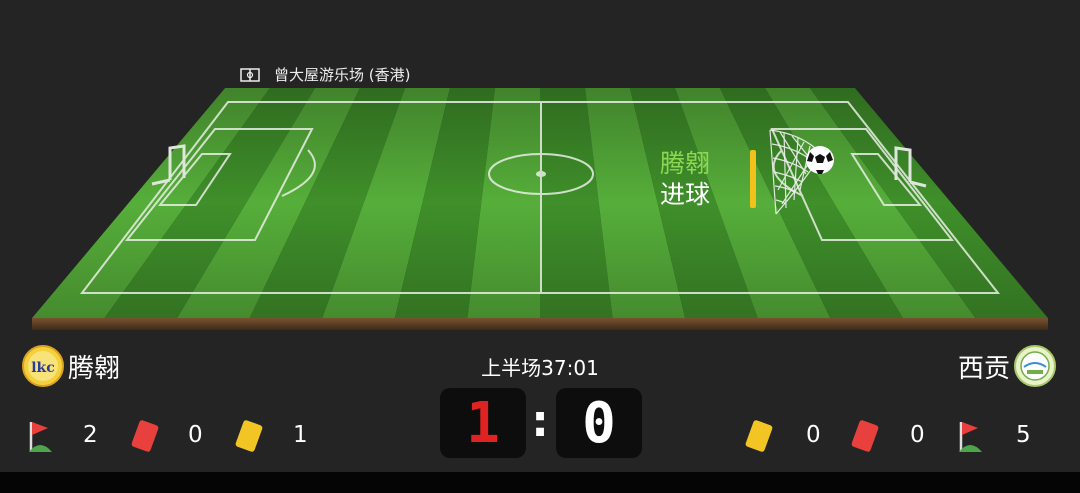 The height and width of the screenshot is (493, 1080). I want to click on stadium-icon, so click(250, 74).